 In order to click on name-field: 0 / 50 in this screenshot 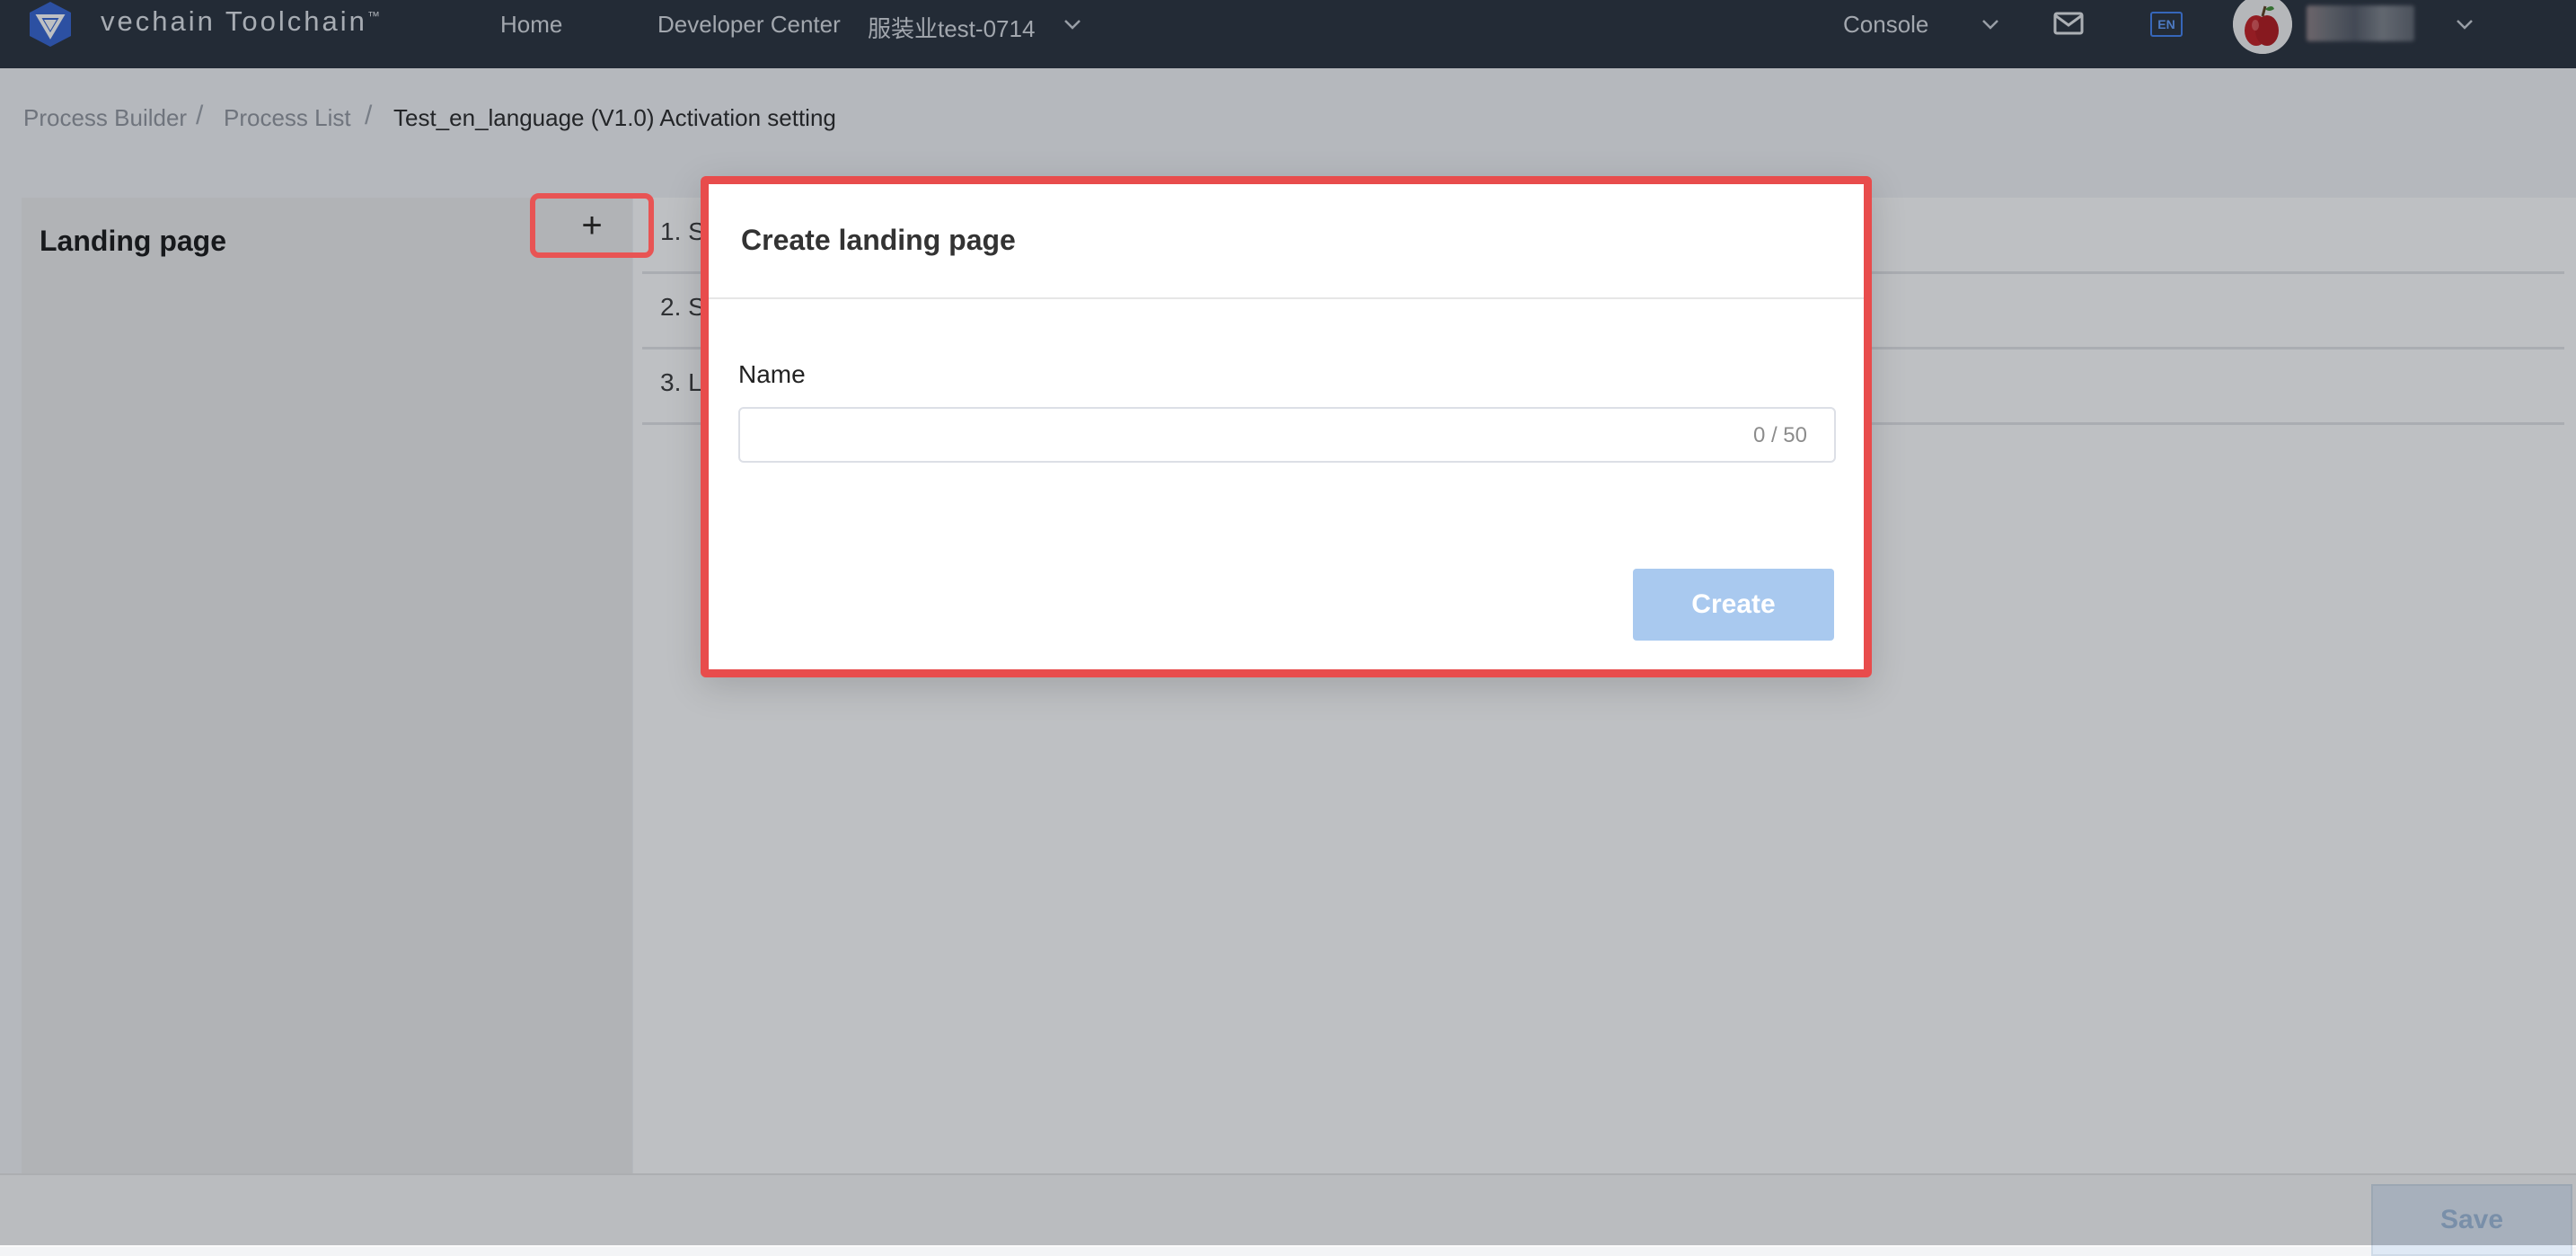, I will do `click(1287, 435)`.